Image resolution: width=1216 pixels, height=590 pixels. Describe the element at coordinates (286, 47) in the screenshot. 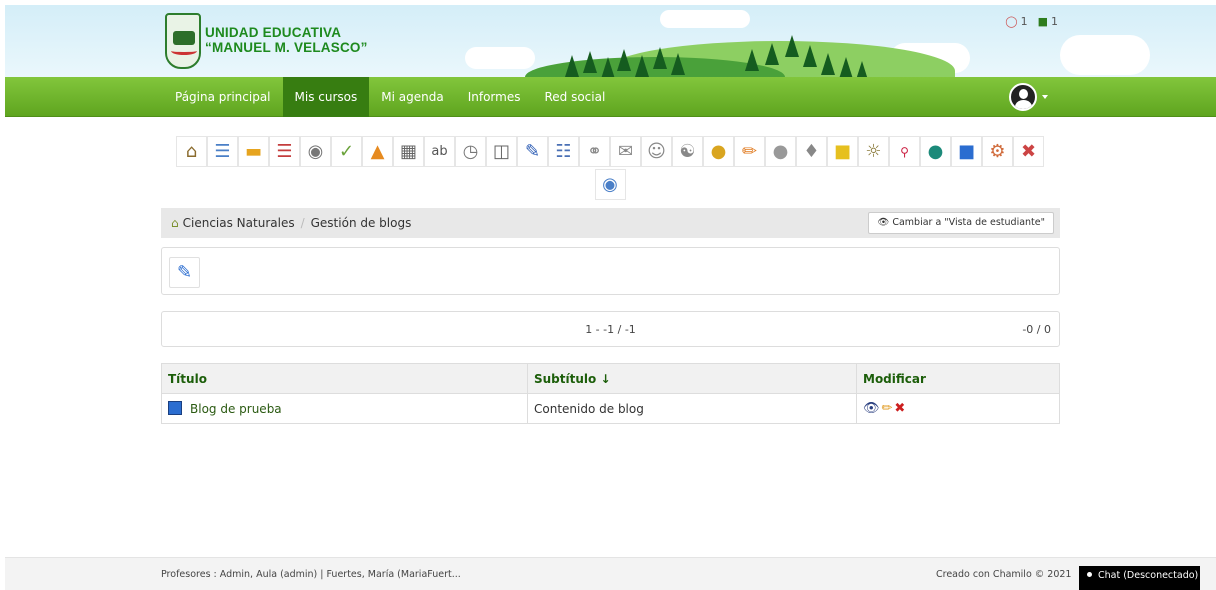

I see `school-name-line2: “MANUEL M. VELASCO”` at that location.